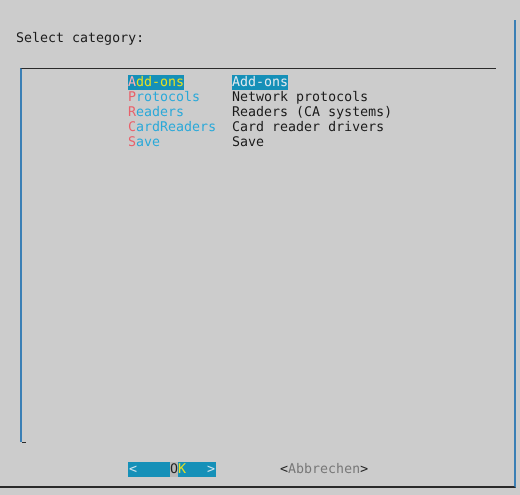  I want to click on dialog-button: < OK >, so click(172, 469).